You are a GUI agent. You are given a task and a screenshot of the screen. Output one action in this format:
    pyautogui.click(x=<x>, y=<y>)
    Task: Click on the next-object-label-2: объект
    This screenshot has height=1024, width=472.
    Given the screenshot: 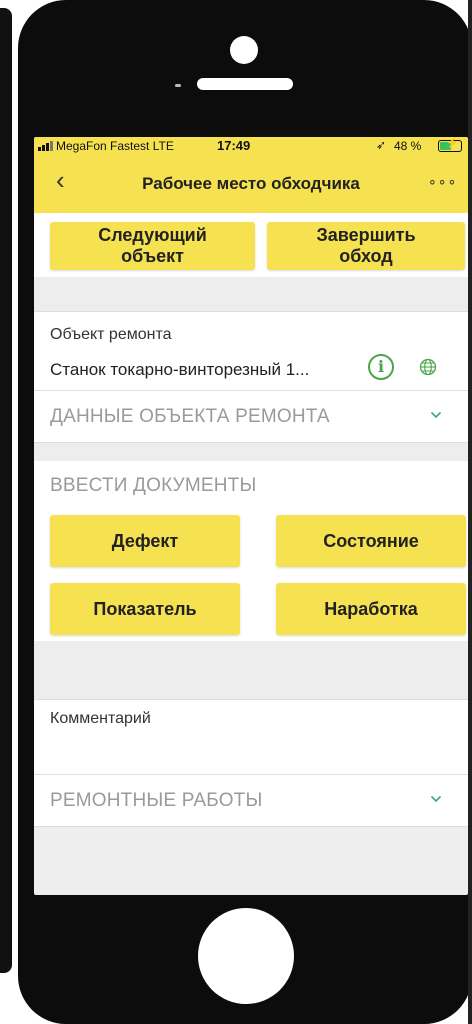 What is the action you would take?
    pyautogui.click(x=152, y=256)
    